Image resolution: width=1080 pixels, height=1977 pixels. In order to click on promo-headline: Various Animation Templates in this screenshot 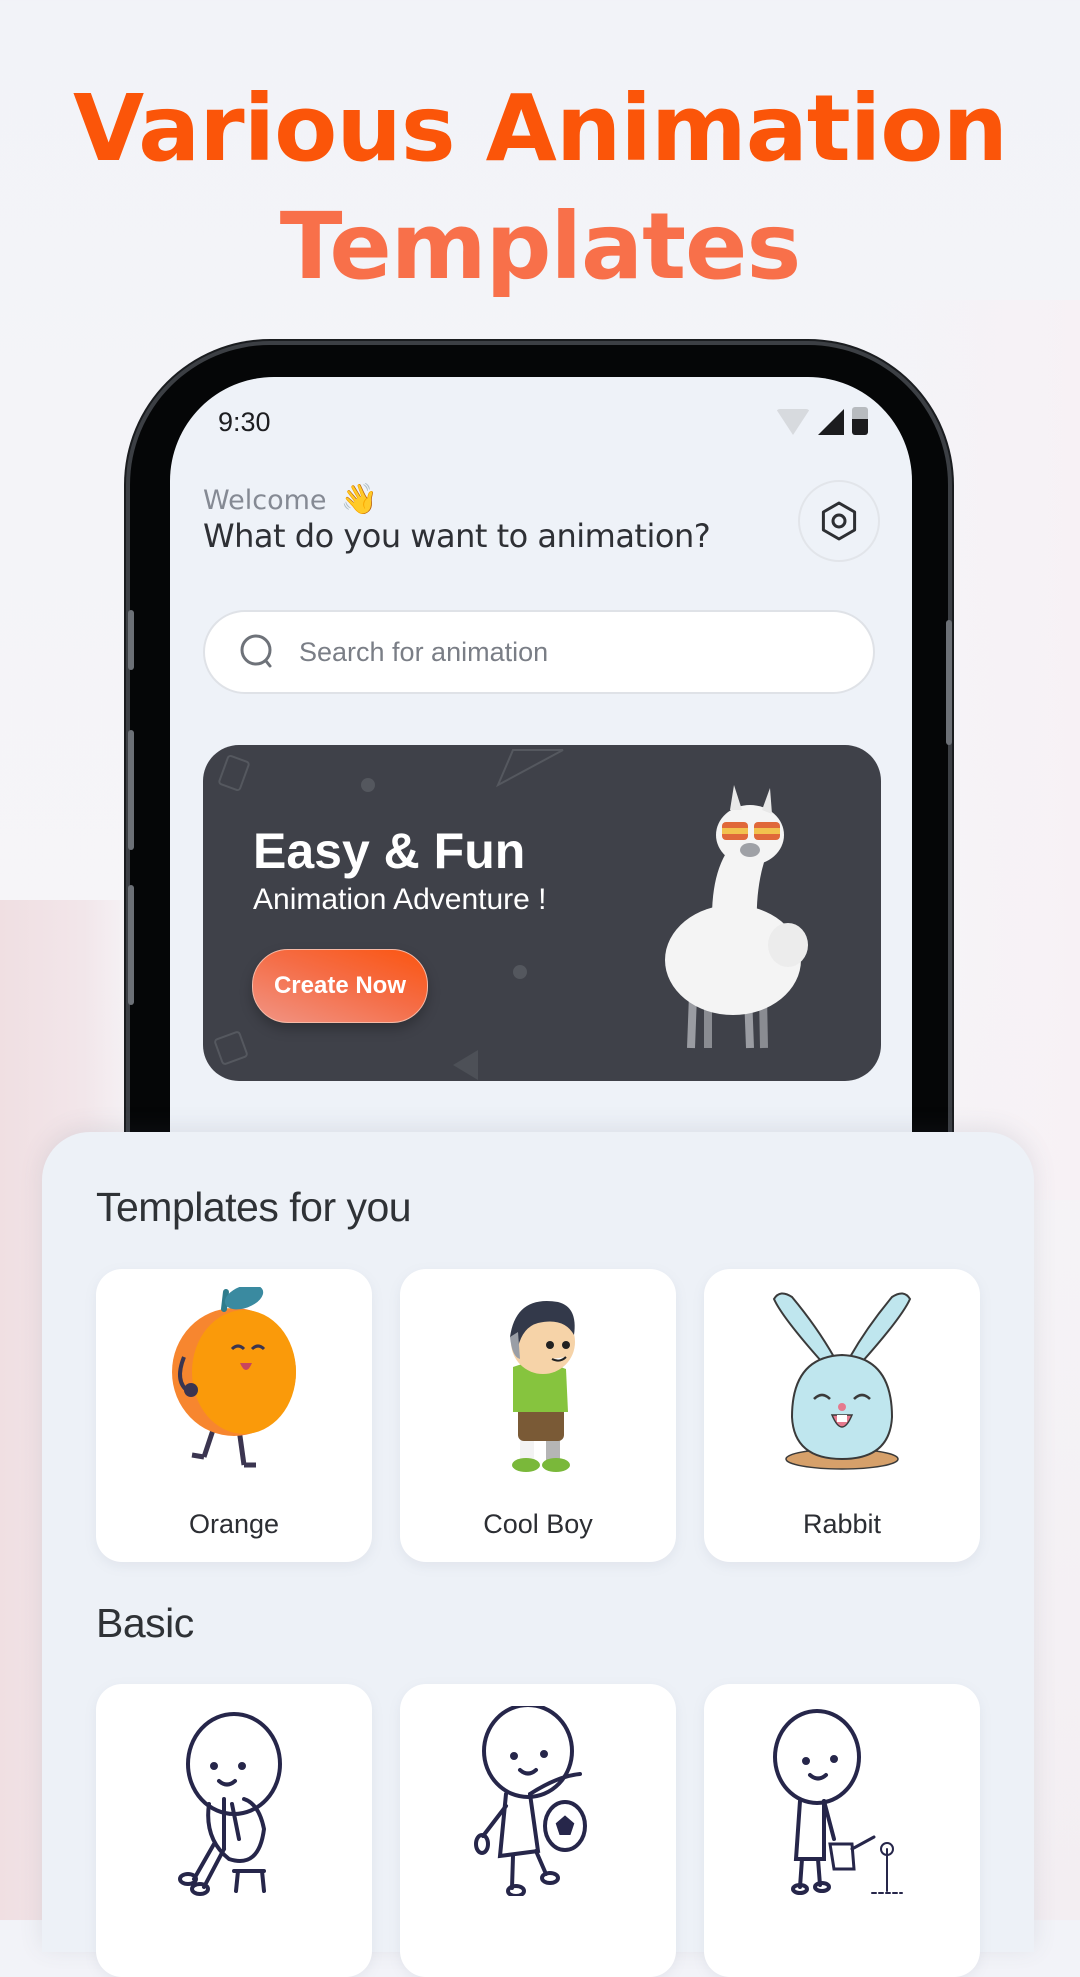, I will do `click(540, 188)`.